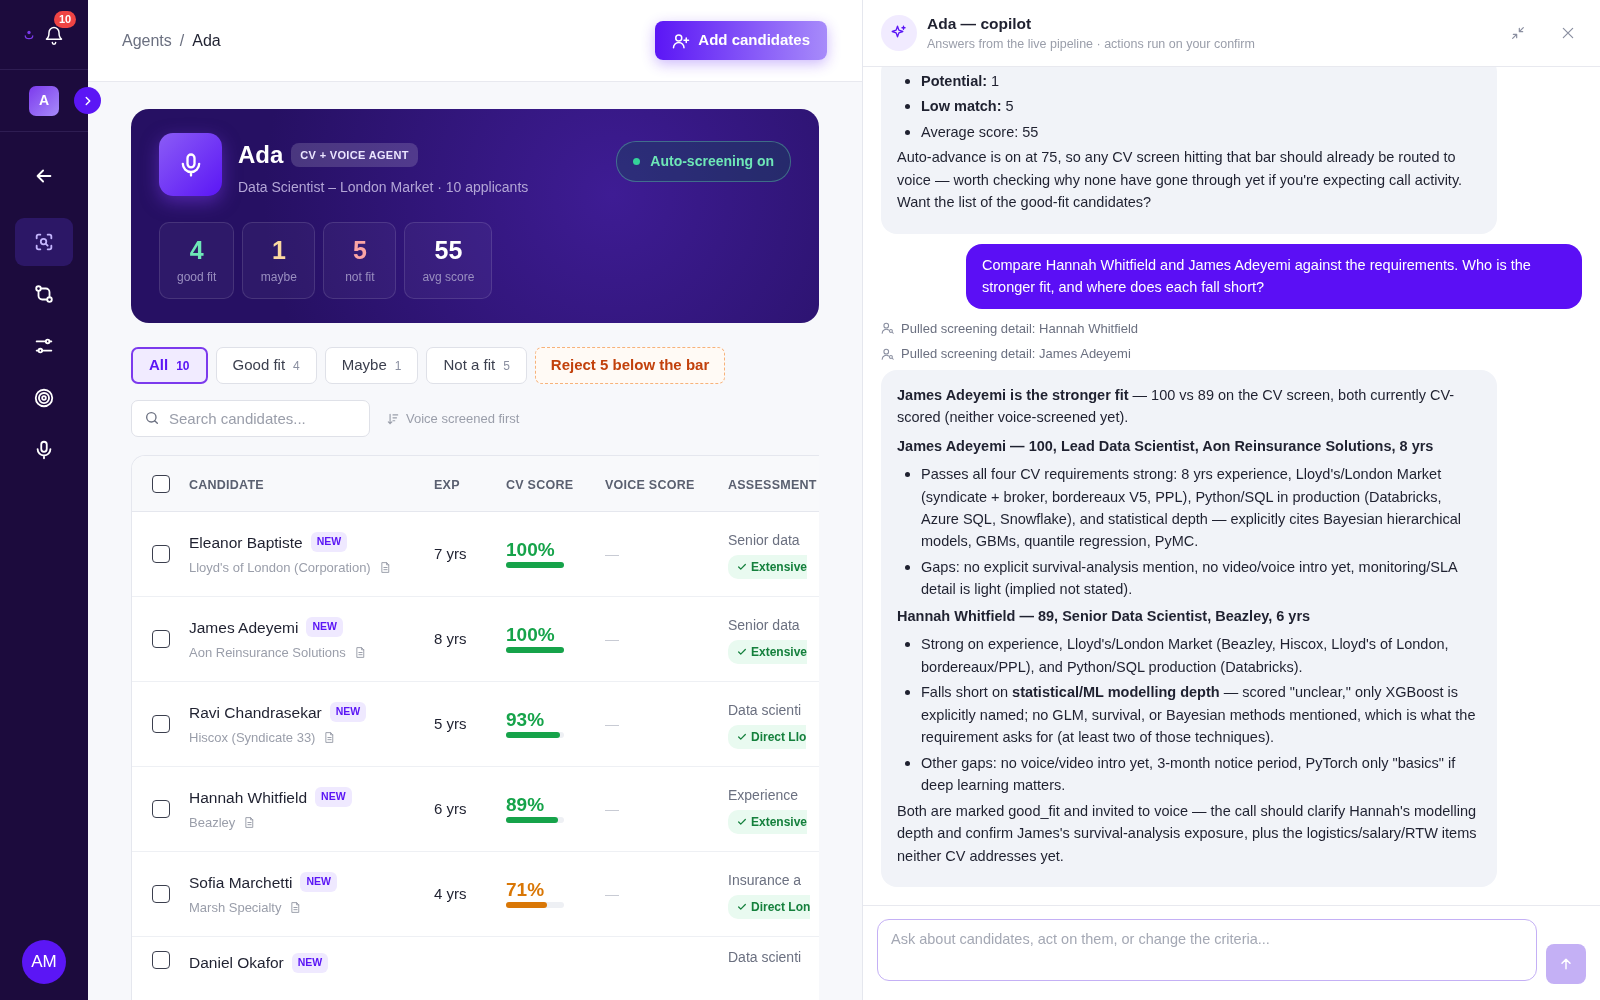 The height and width of the screenshot is (1000, 1600). I want to click on list-item: Average score: 55, so click(980, 132).